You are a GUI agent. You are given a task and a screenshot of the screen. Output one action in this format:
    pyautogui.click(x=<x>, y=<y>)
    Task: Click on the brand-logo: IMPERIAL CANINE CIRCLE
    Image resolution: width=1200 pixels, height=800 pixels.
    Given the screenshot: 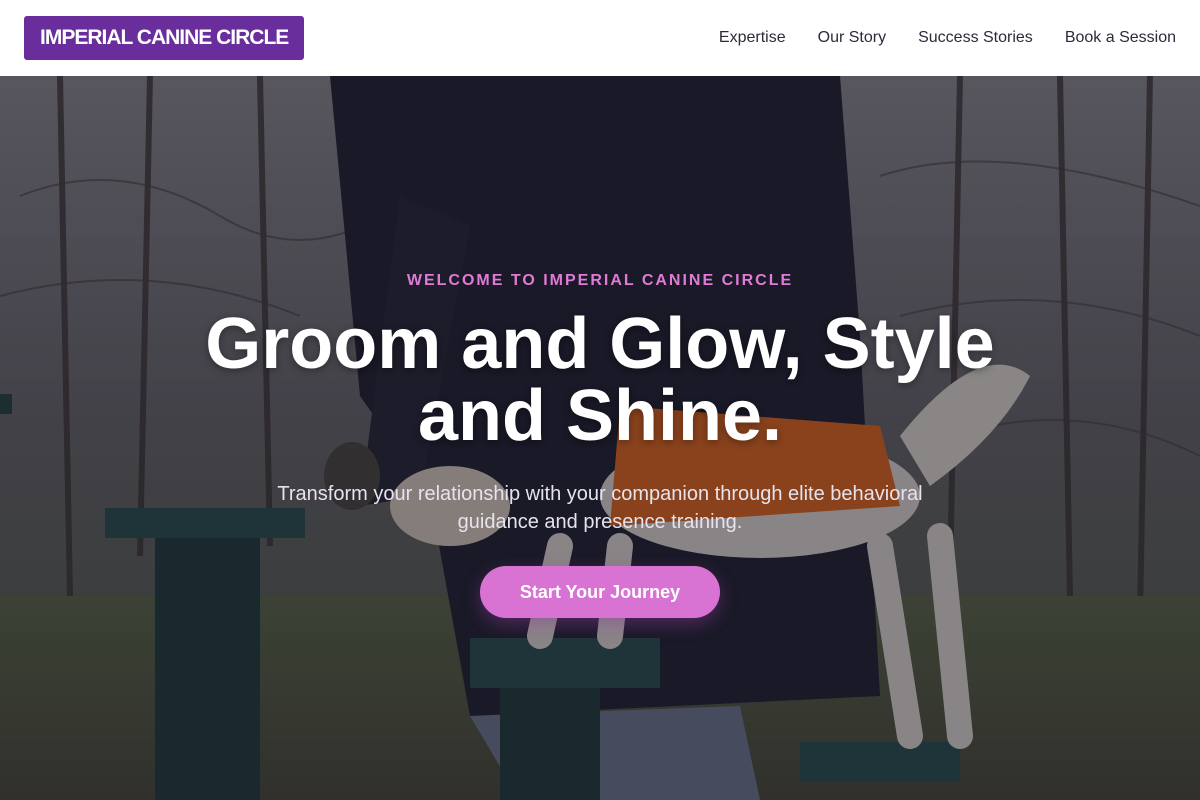 What is the action you would take?
    pyautogui.click(x=164, y=38)
    